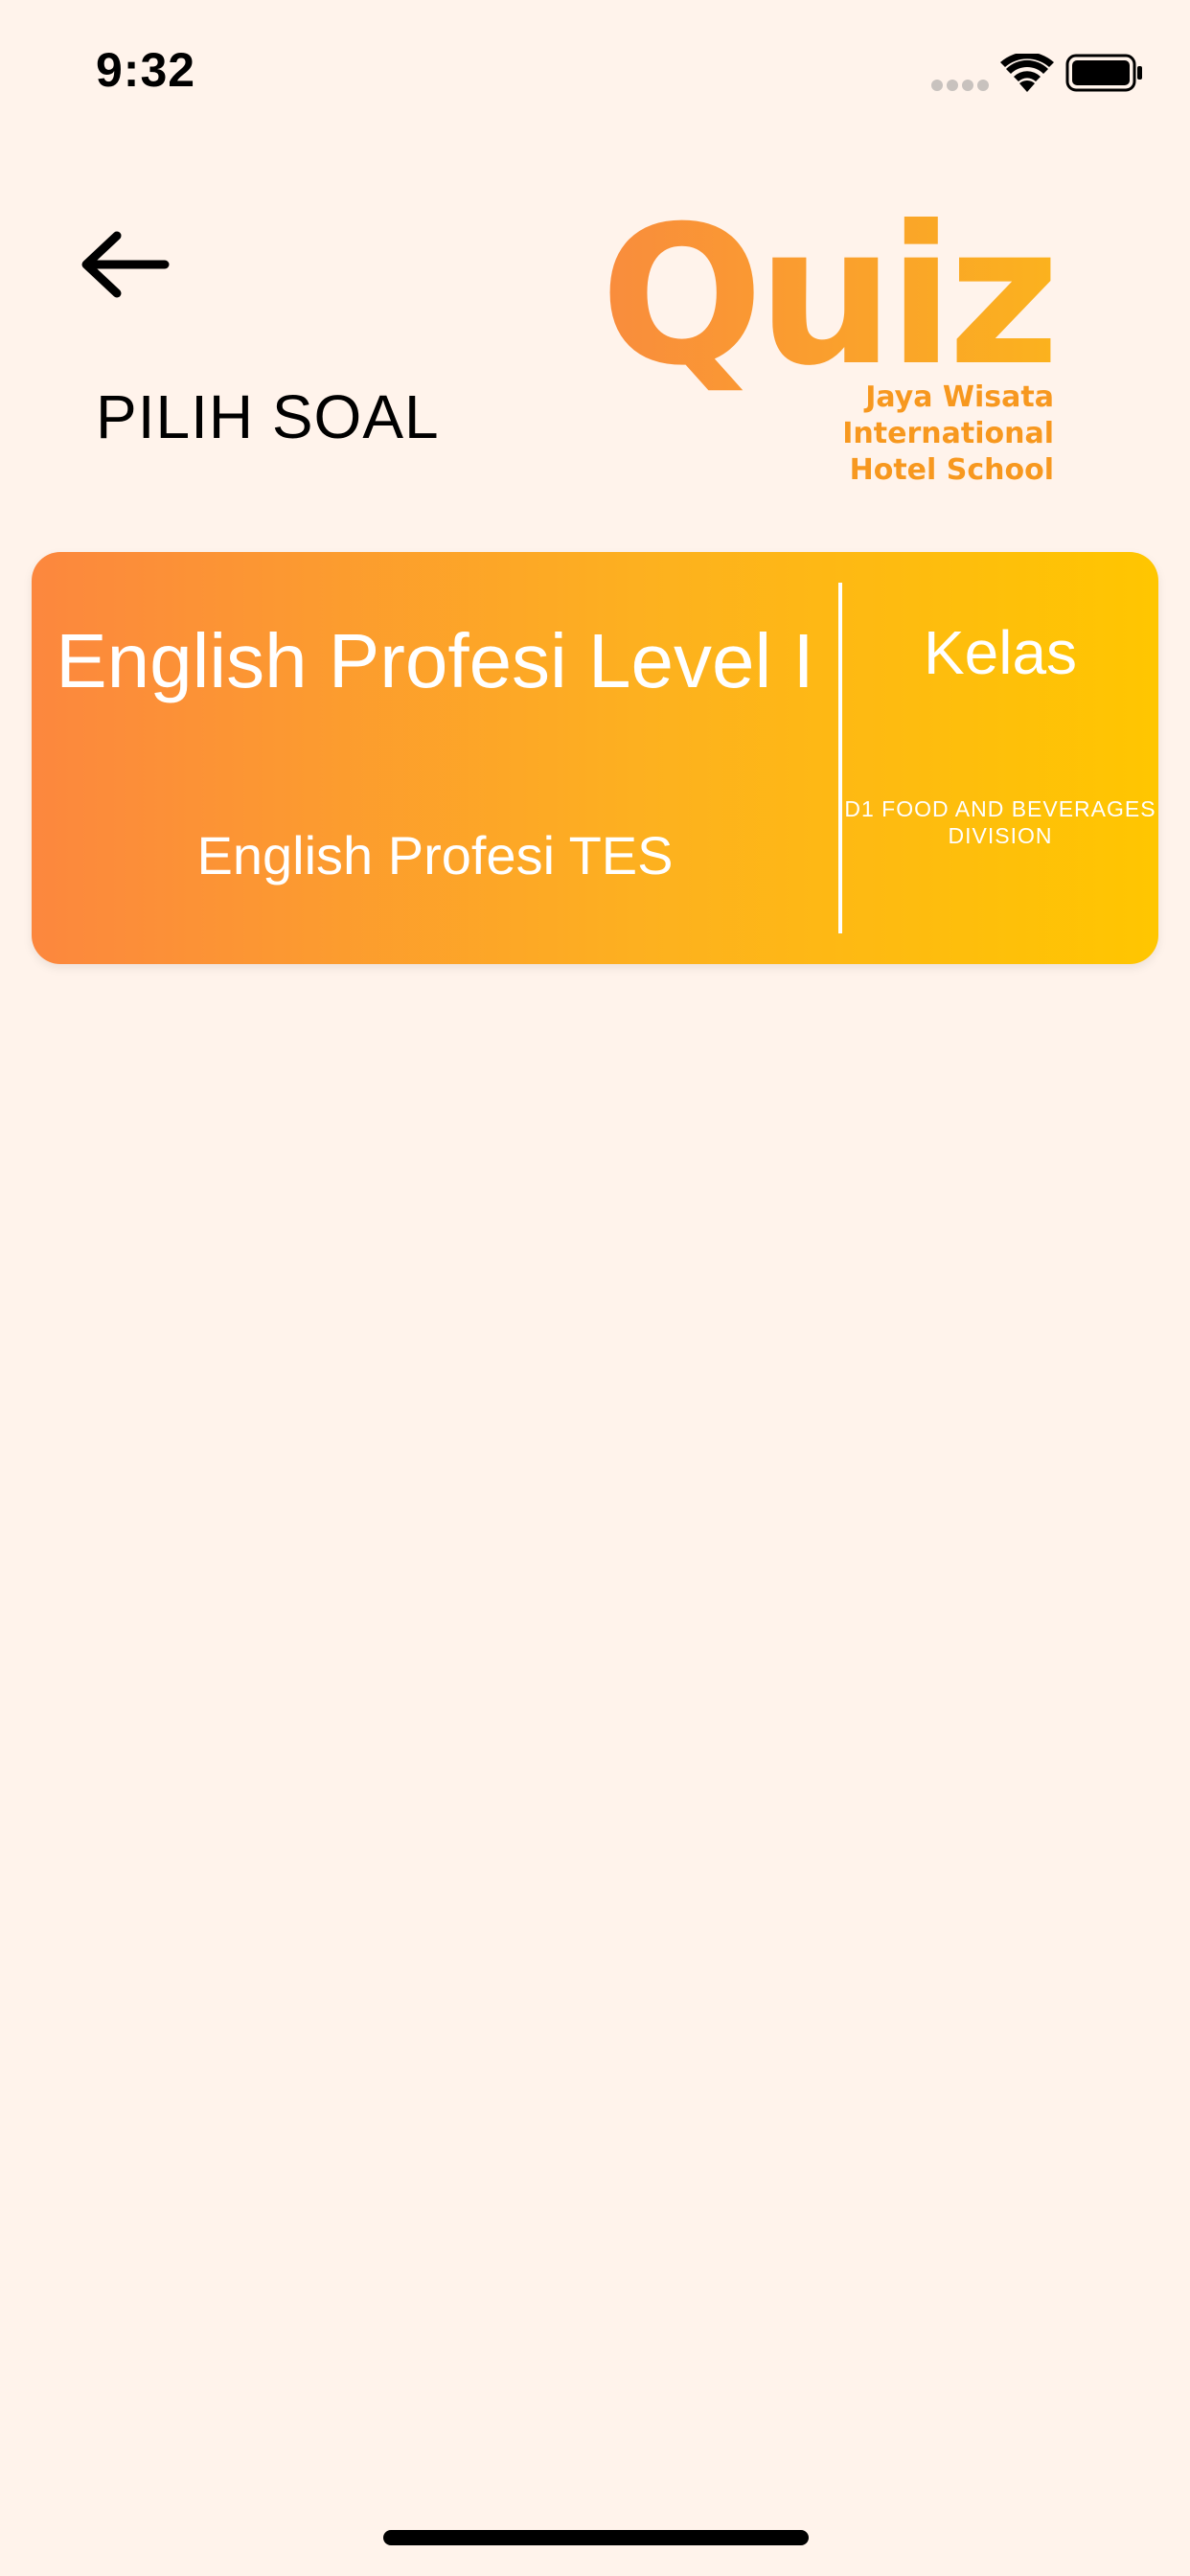 The height and width of the screenshot is (2576, 1190). I want to click on quiz-subtitle: English Profesi TES, so click(435, 855).